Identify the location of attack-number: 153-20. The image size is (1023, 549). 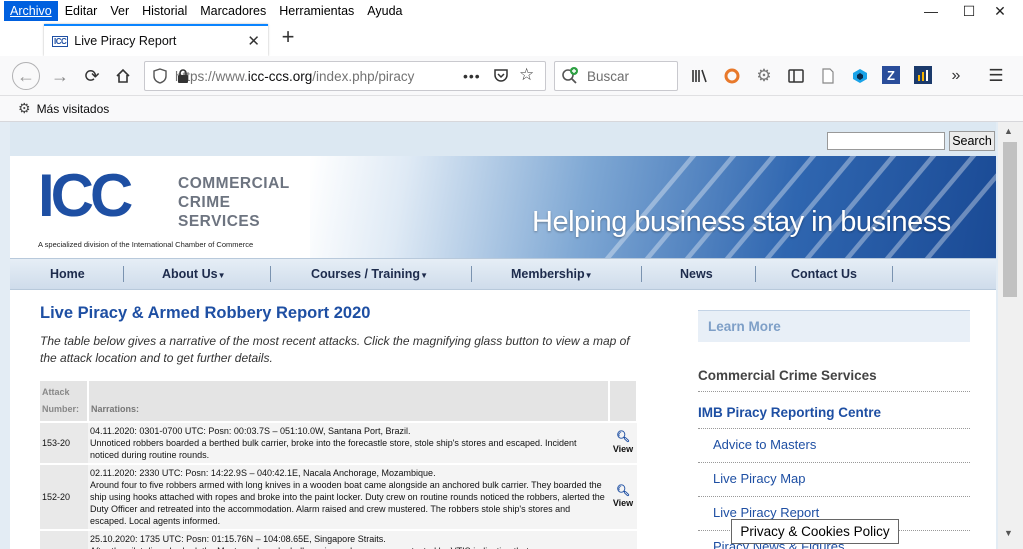
(64, 442).